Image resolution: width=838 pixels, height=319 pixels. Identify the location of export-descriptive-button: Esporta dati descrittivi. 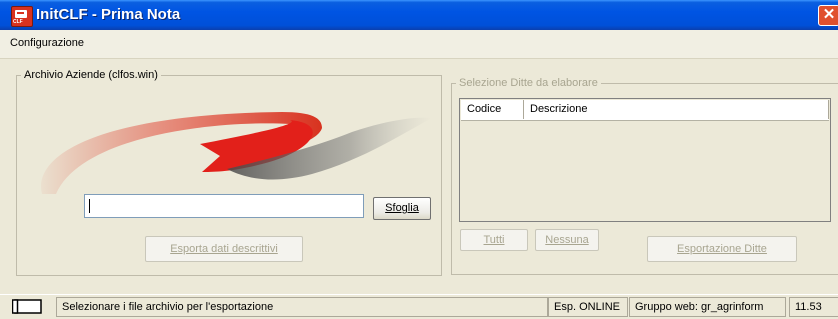
(224, 249).